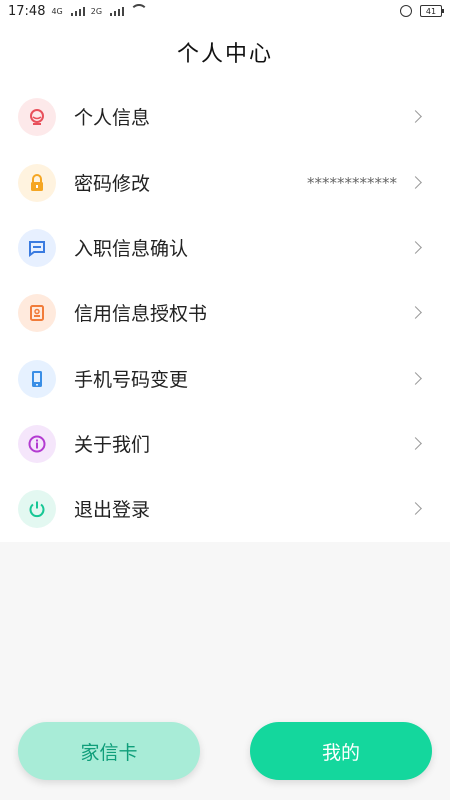  Describe the element at coordinates (225, 757) in the screenshot. I see `bottom-tab-bar: 家信卡 我的` at that location.